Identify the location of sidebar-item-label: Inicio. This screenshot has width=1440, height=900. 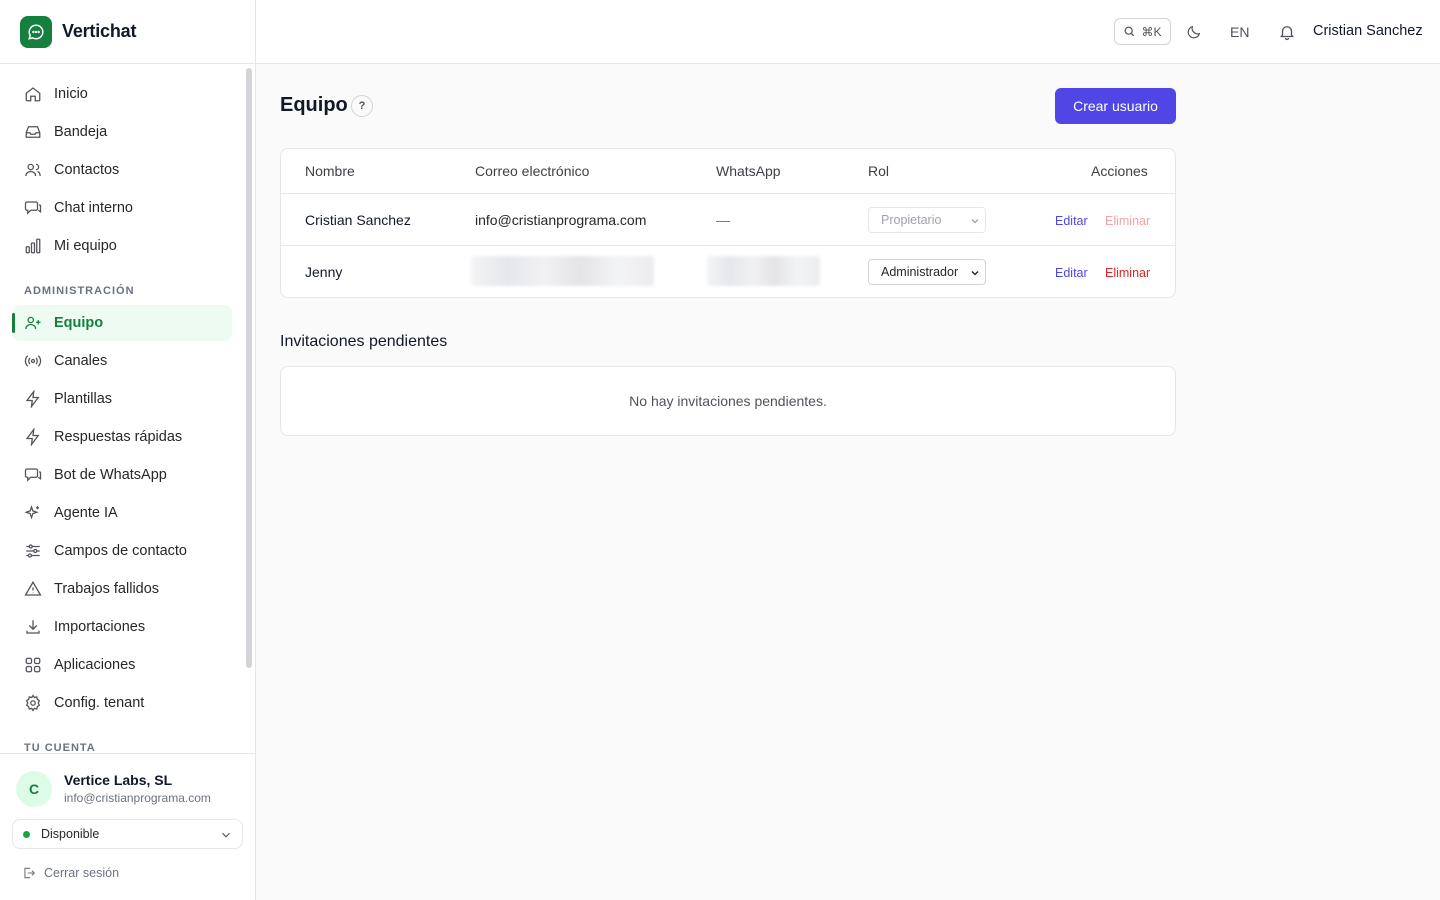
(71, 94).